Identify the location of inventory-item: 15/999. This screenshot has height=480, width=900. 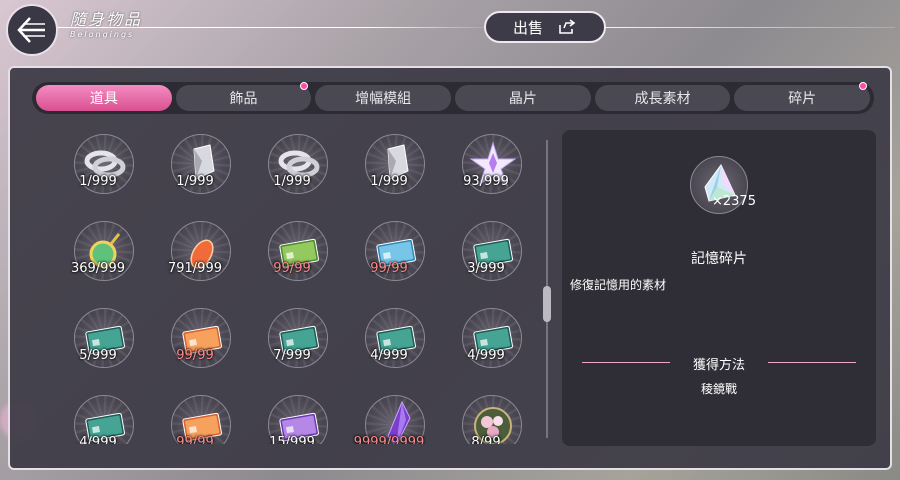
(292, 419).